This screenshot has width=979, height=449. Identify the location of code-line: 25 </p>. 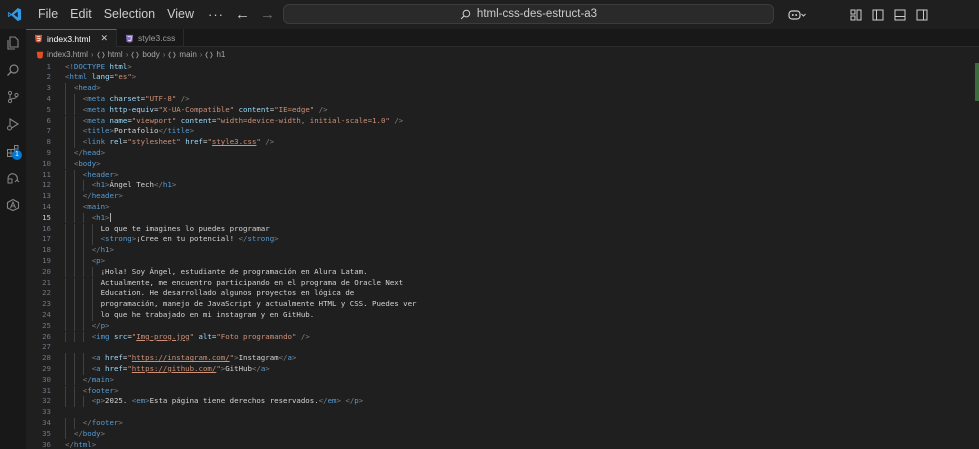
(496, 326).